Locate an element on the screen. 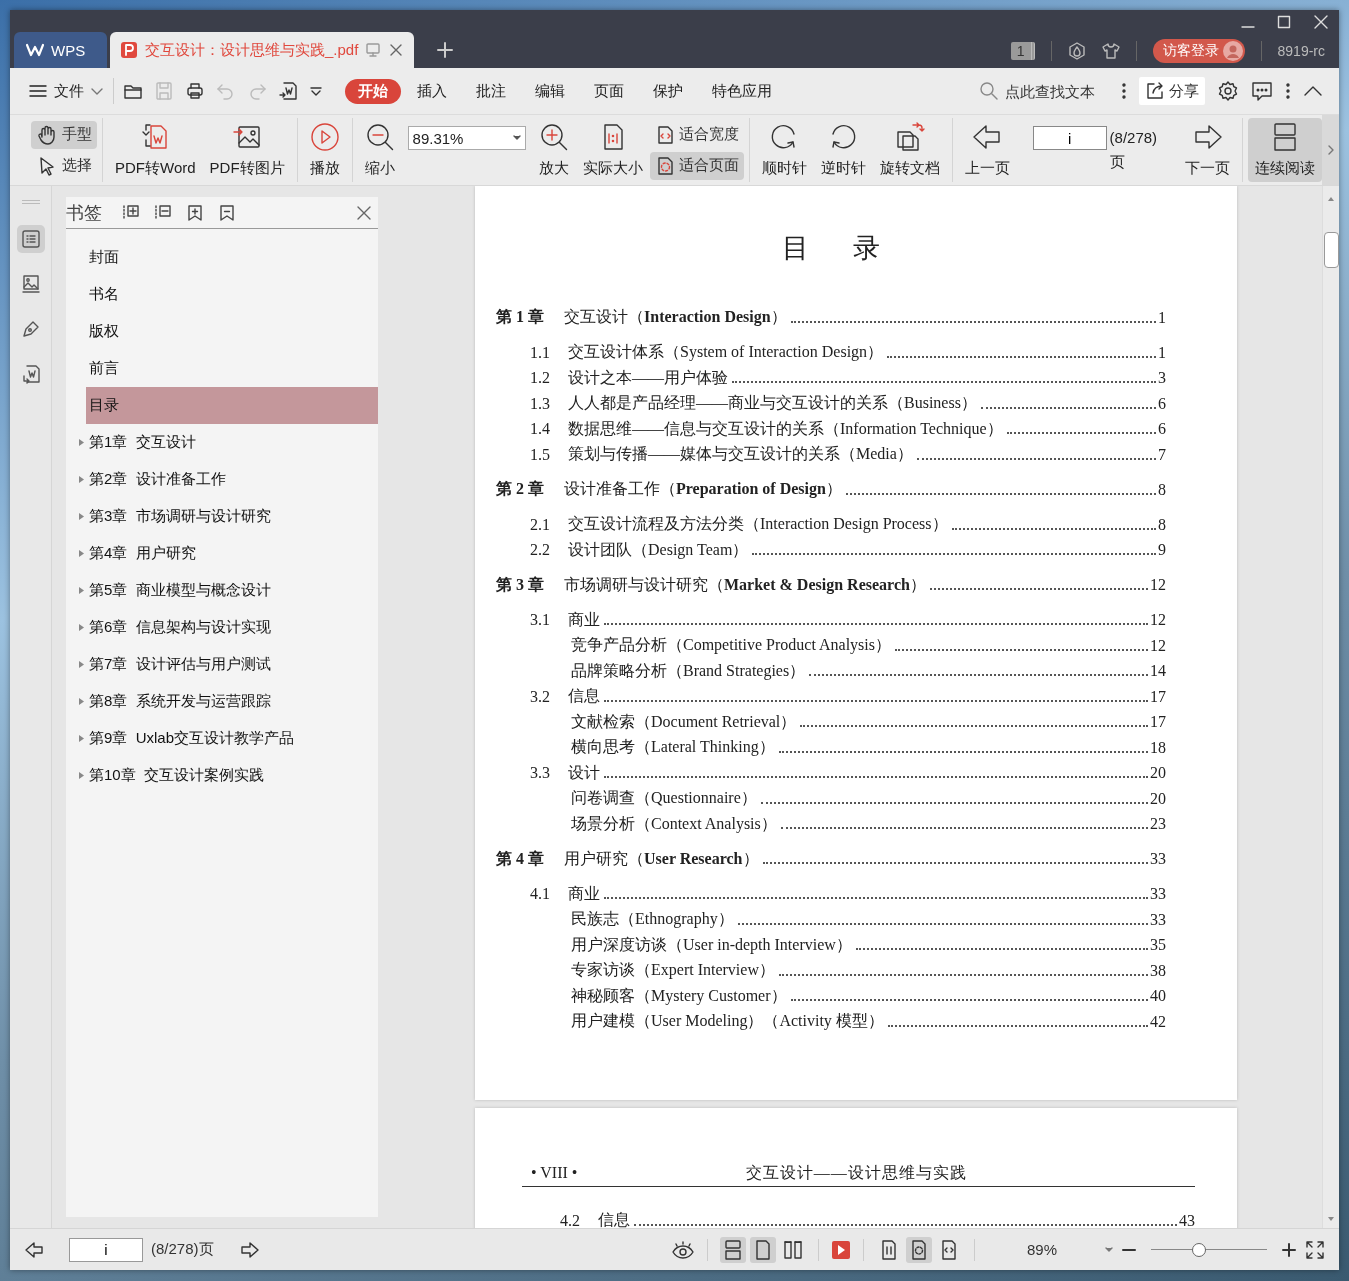 This screenshot has width=1349, height=1281. page-number: 8 is located at coordinates (1162, 524).